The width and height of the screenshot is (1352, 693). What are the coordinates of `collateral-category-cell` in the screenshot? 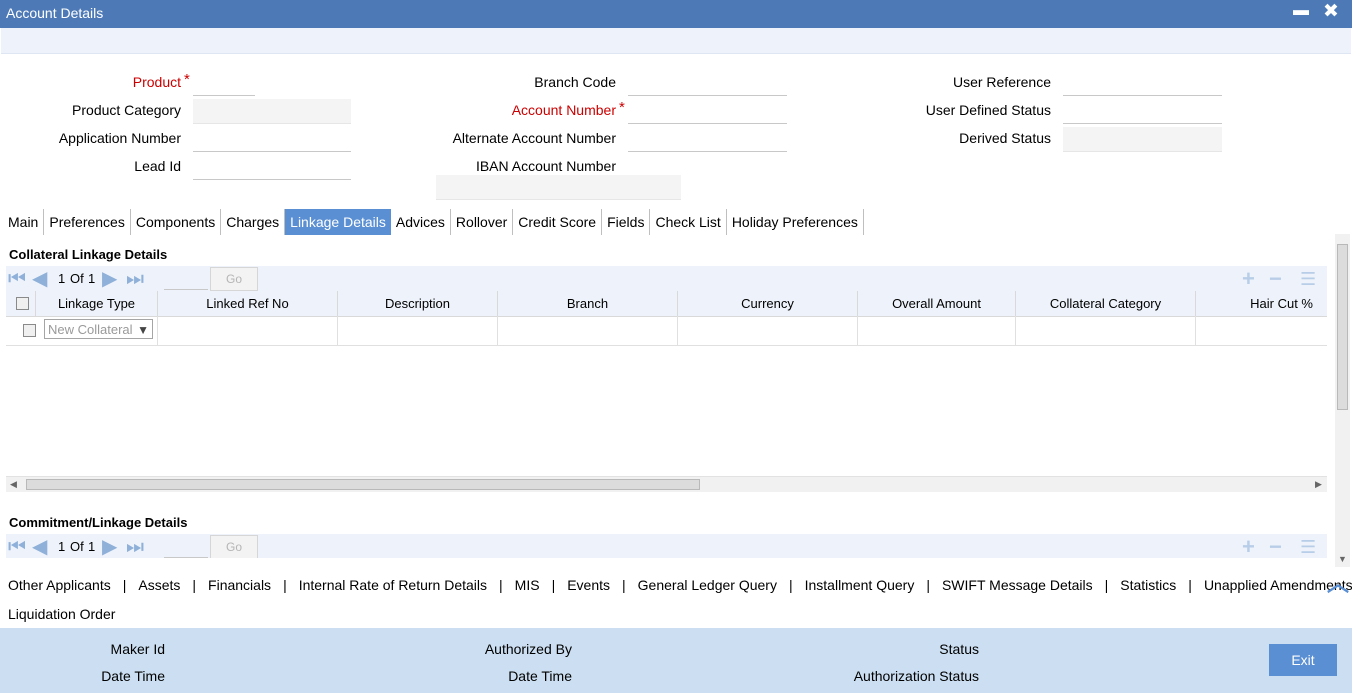 It's located at (1106, 330).